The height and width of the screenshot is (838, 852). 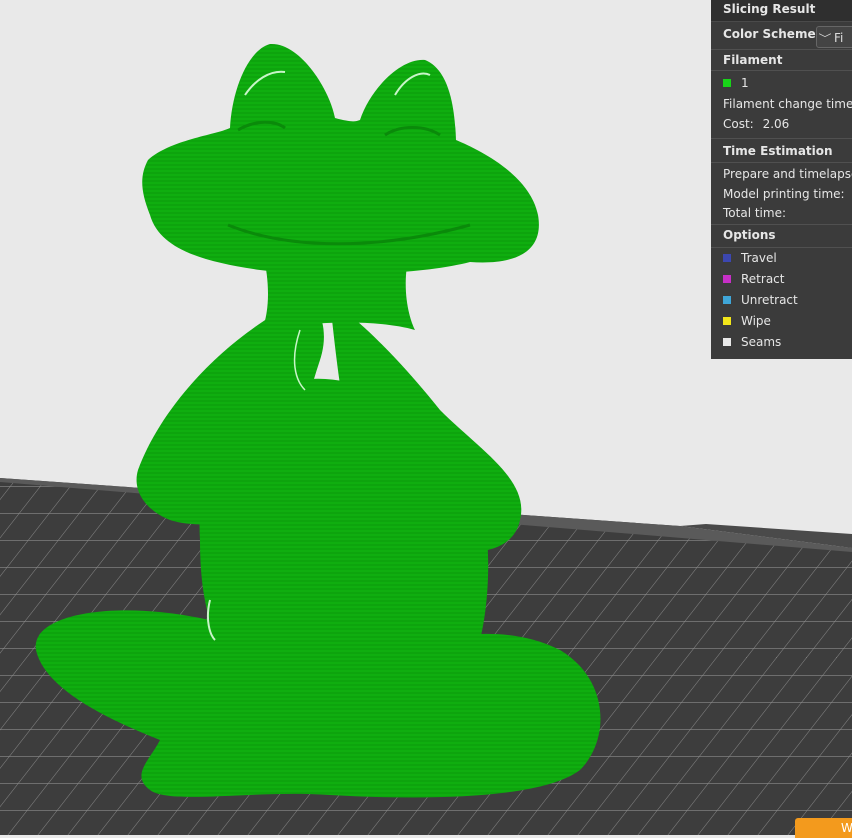 I want to click on retract-color-swatch, so click(x=727, y=279).